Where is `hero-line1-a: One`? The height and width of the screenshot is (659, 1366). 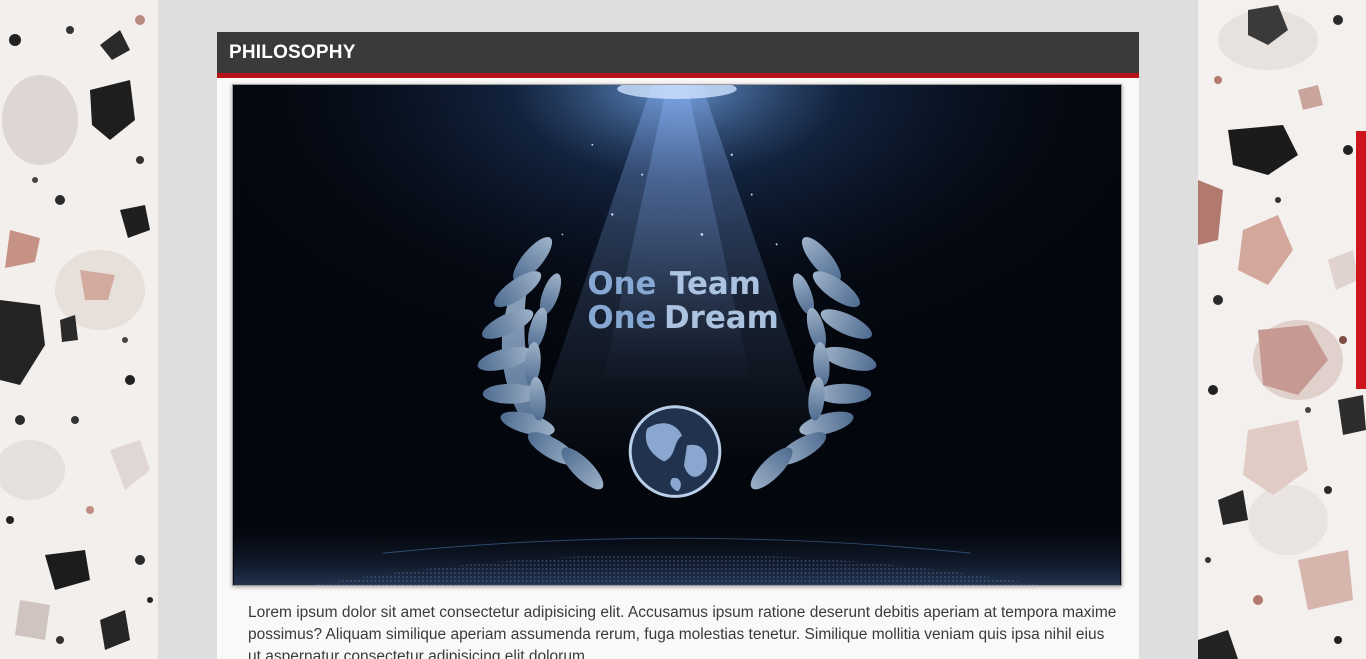 hero-line1-a: One is located at coordinates (621, 284).